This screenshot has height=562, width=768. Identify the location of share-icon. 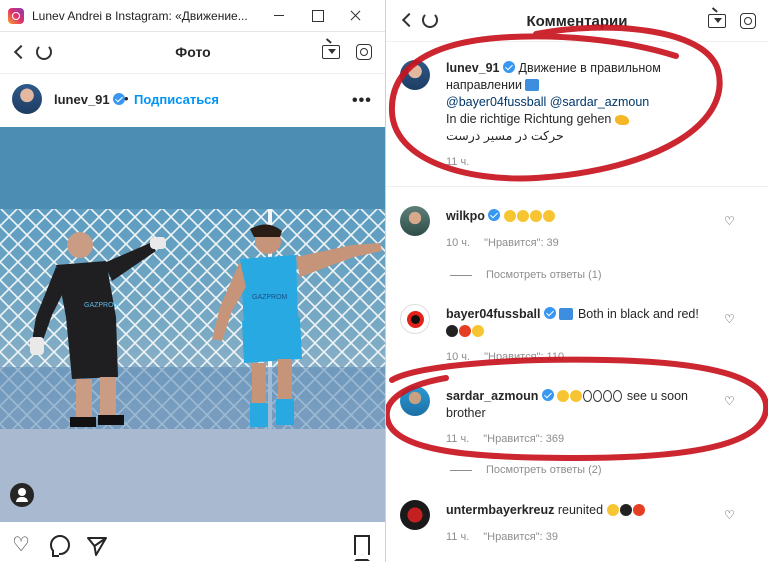
(97, 548).